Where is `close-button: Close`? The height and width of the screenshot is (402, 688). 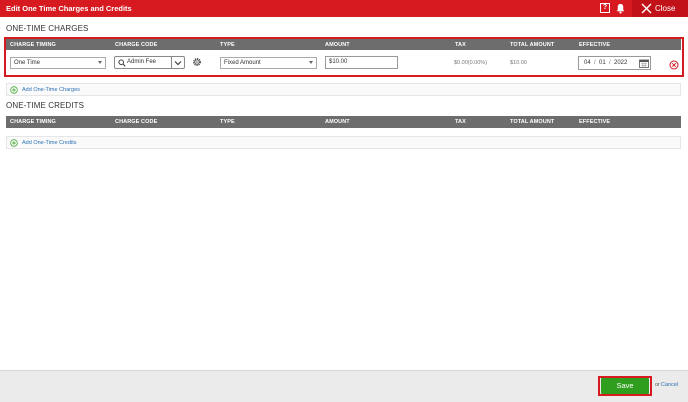
close-button: Close is located at coordinates (660, 8).